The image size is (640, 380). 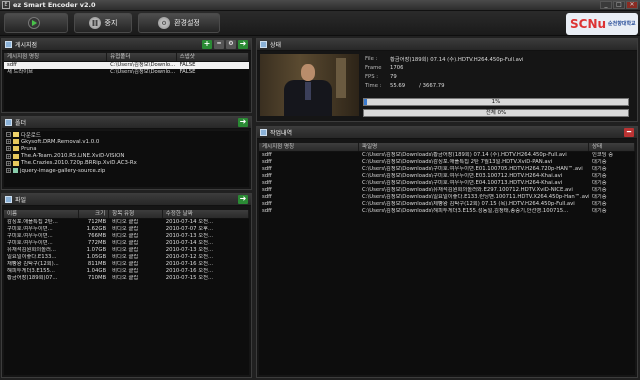 I want to click on watch-go-button: ➜, so click(x=243, y=44).